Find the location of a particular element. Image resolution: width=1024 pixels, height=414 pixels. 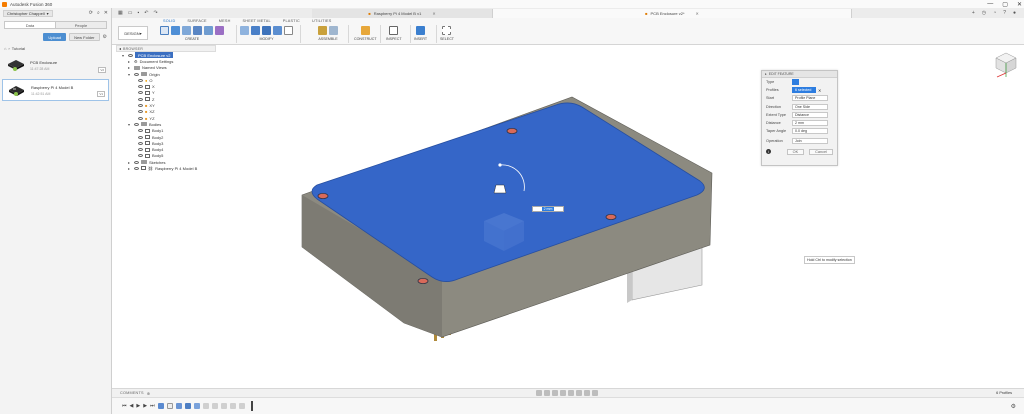

assemble-menu: ASSEMBLE is located at coordinates (327, 39).